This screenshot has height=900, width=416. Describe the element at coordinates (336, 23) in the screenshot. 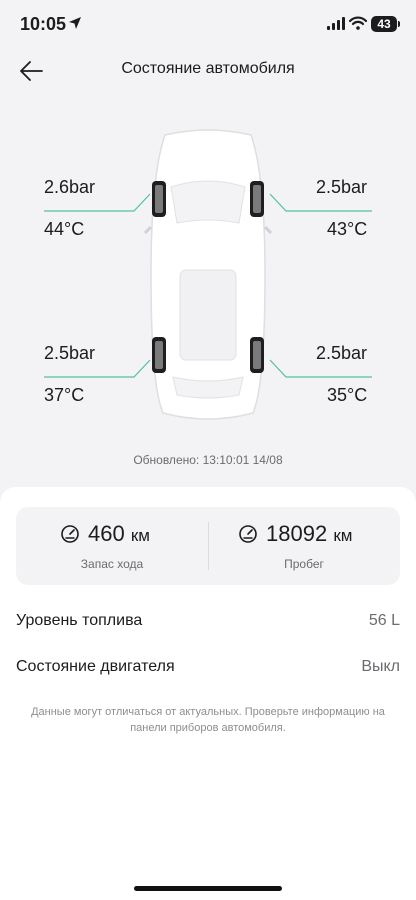

I see `cellular-signal-icon` at that location.